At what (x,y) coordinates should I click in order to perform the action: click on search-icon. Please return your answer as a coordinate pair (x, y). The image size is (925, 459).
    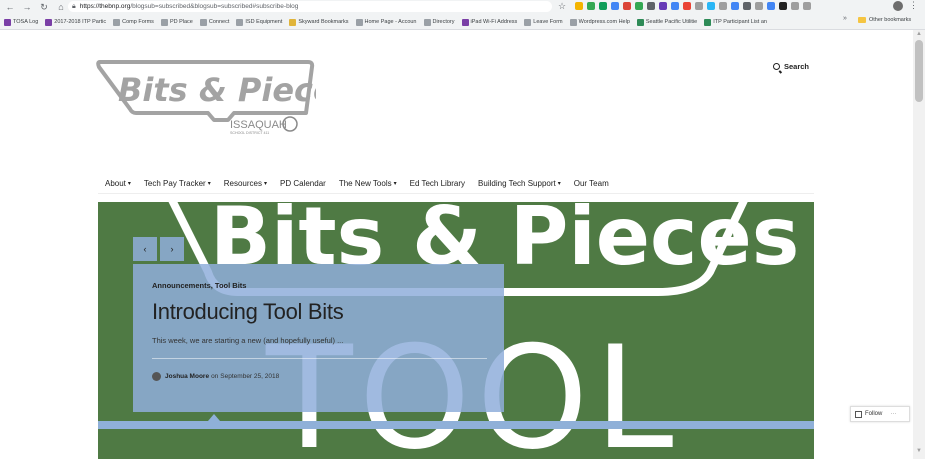
    Looking at the image, I should click on (776, 66).